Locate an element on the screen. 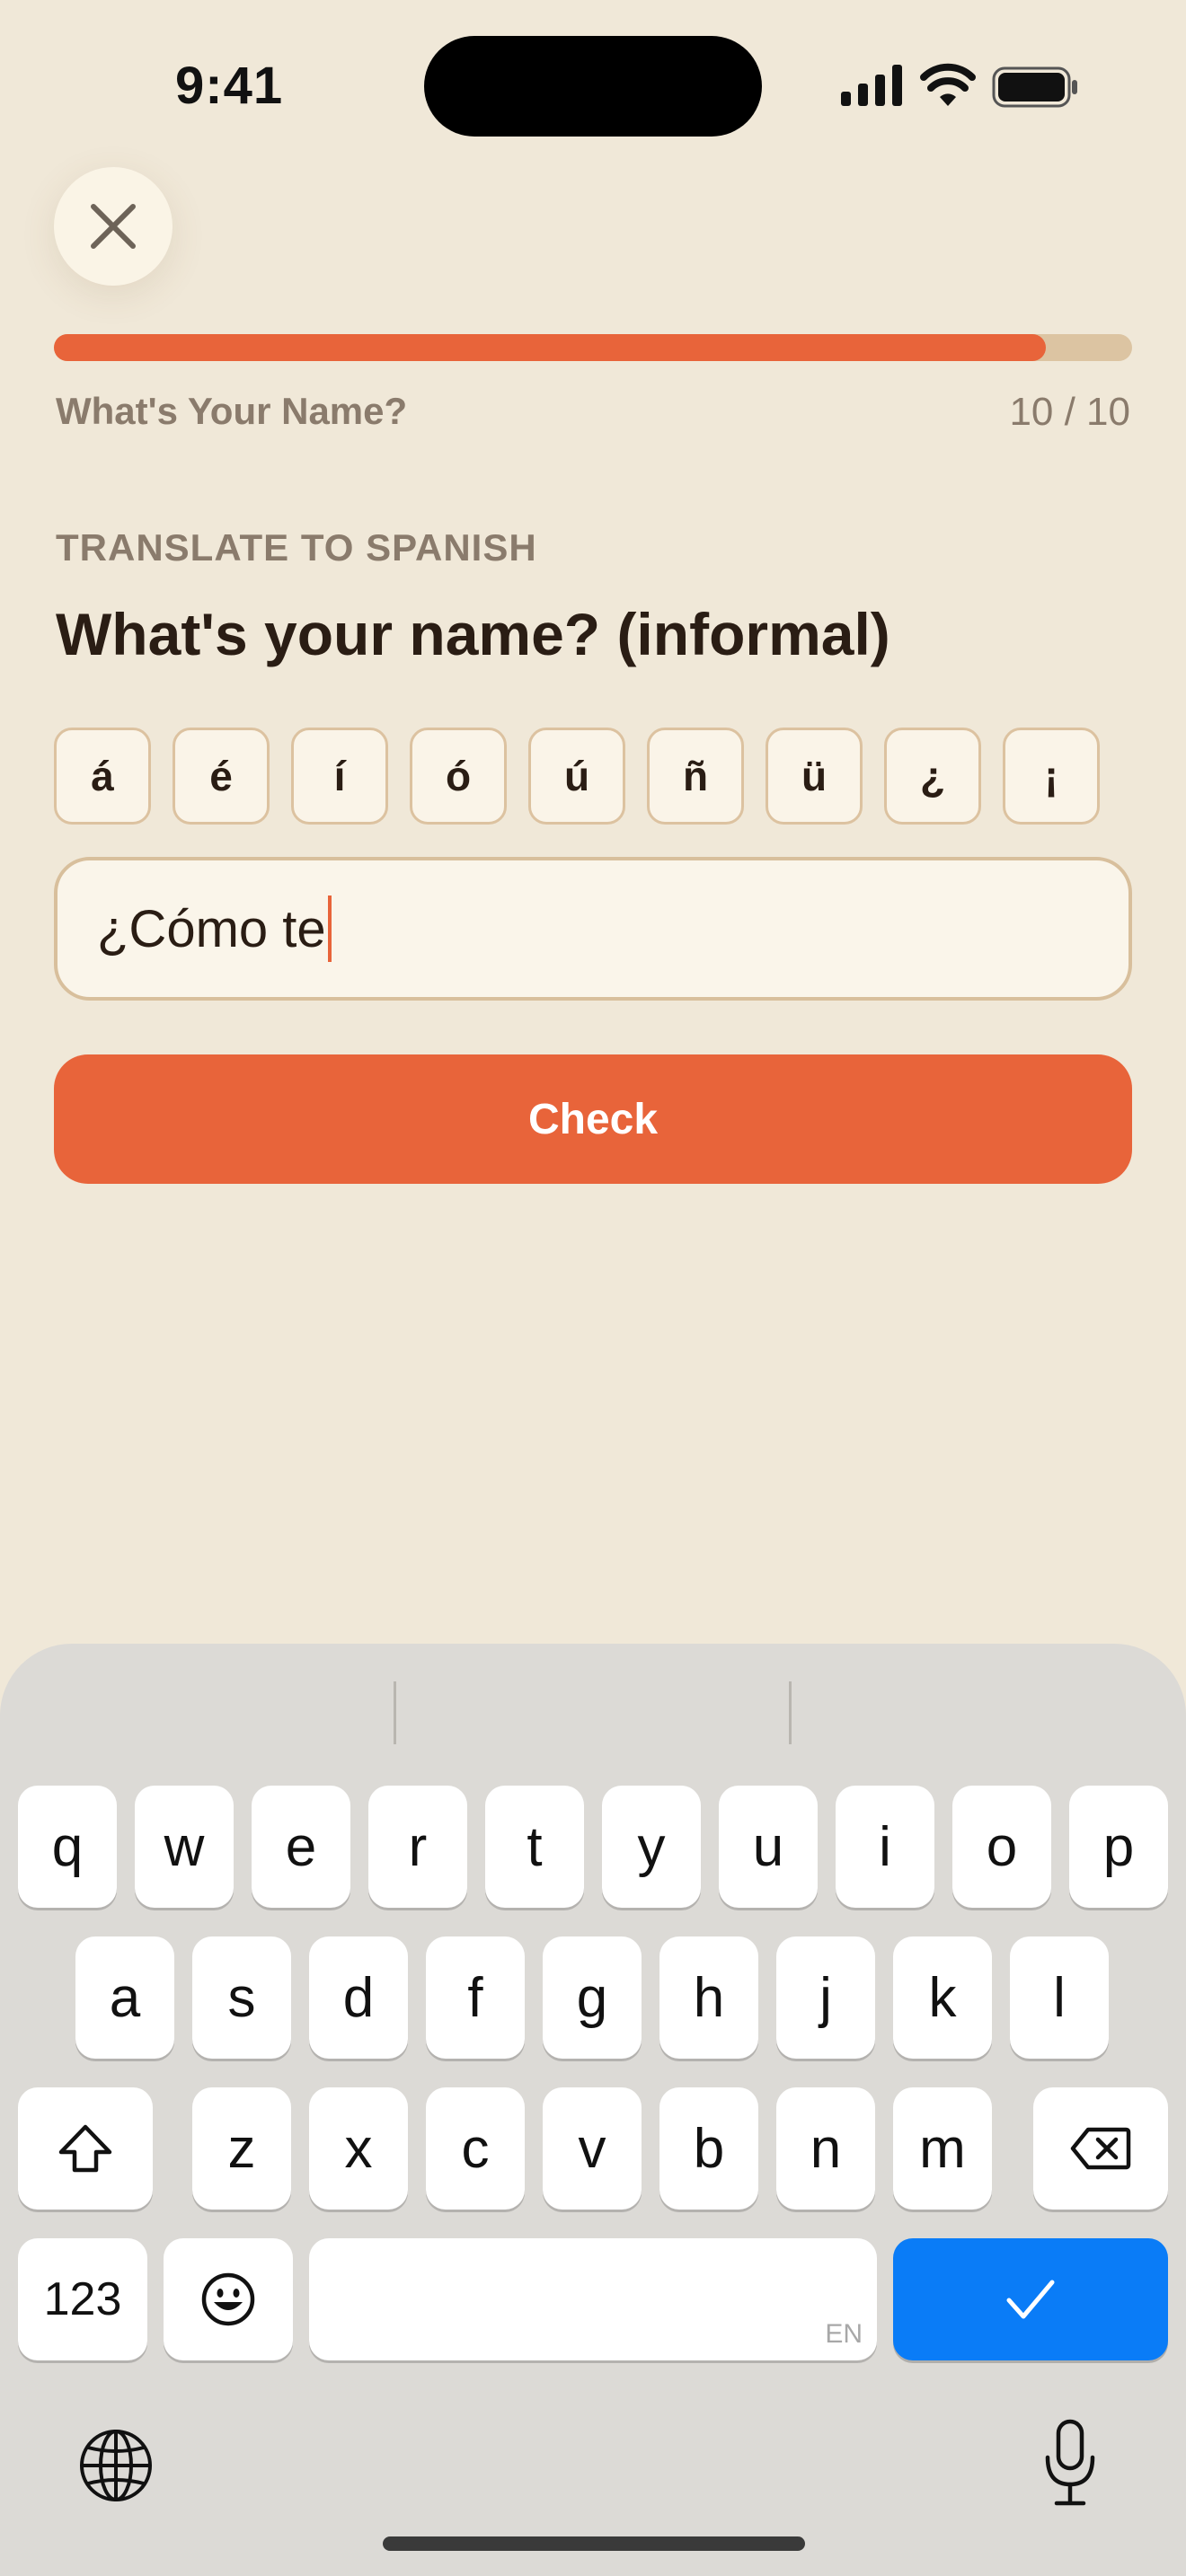 This screenshot has width=1186, height=2576. status-bar: 9:41 is located at coordinates (593, 85).